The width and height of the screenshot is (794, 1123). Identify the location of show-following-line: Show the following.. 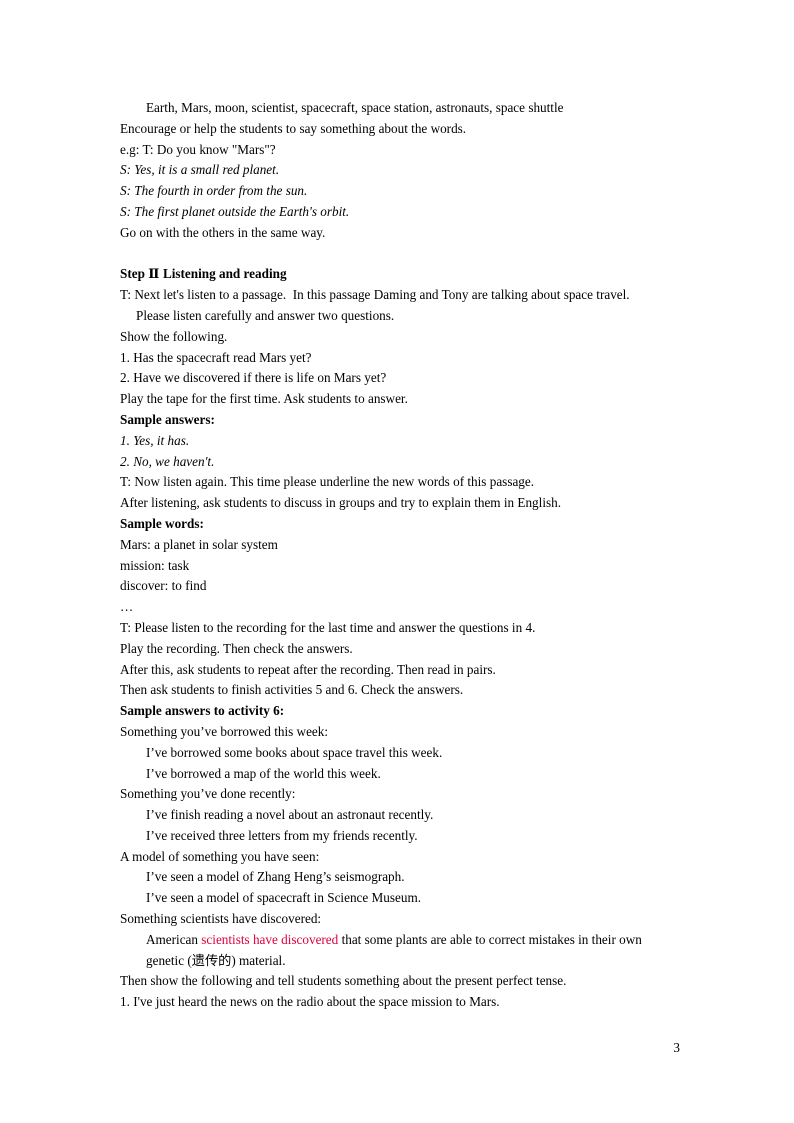
(174, 336).